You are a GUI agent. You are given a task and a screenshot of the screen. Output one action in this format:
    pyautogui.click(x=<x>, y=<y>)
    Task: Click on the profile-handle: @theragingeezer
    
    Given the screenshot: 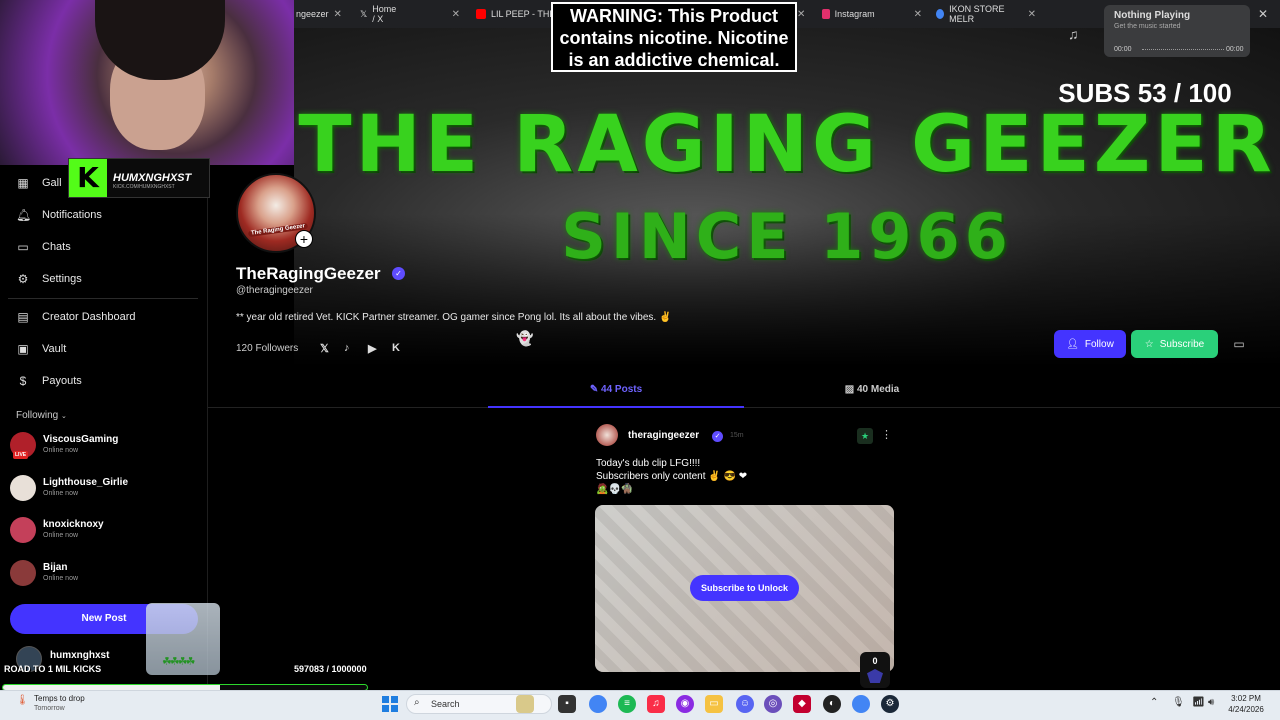 What is the action you would take?
    pyautogui.click(x=274, y=290)
    